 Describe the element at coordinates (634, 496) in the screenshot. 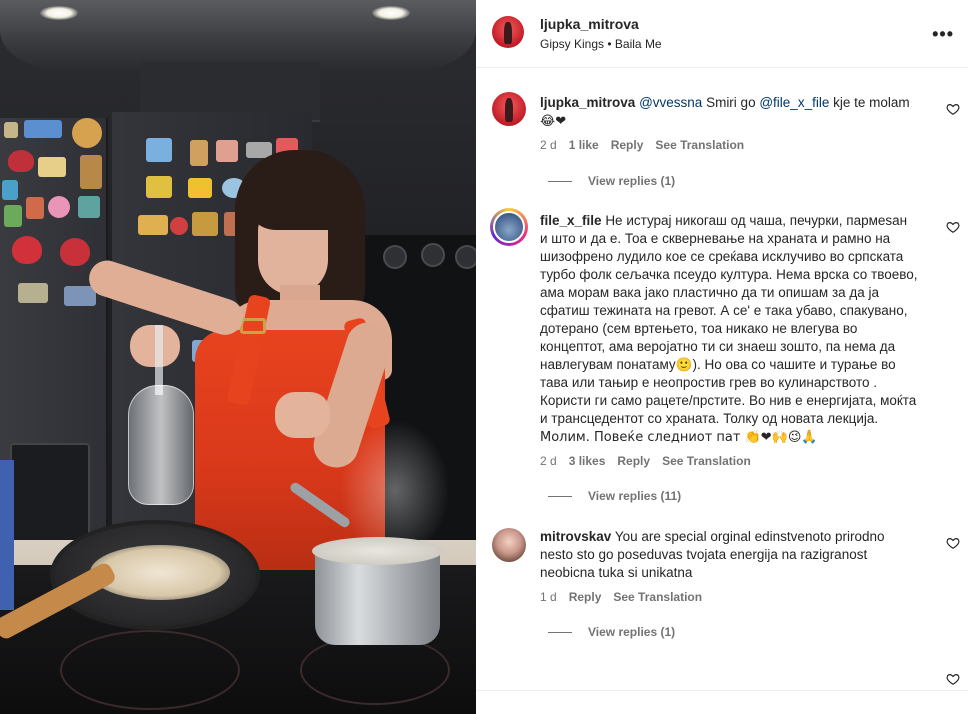

I see `view-replies-label: View replies (11)` at that location.